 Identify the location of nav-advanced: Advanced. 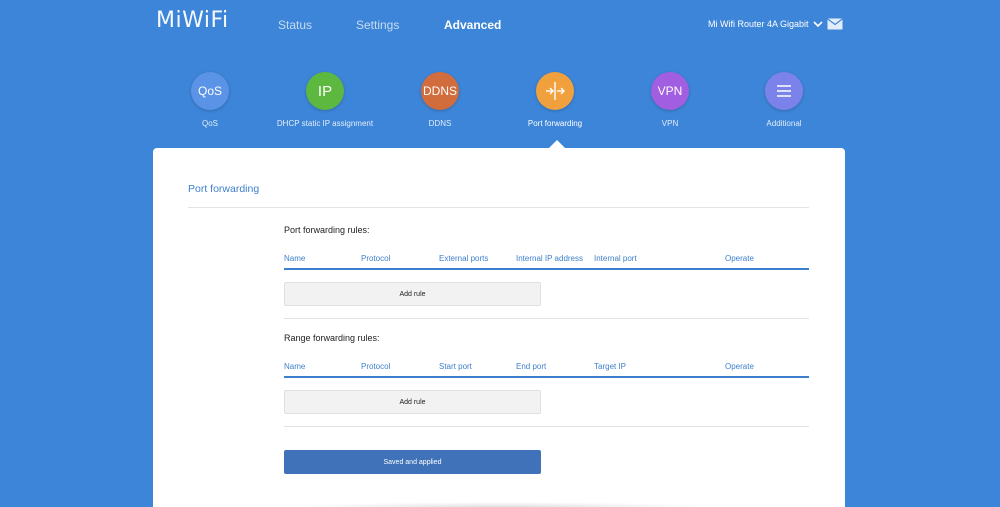
(472, 25).